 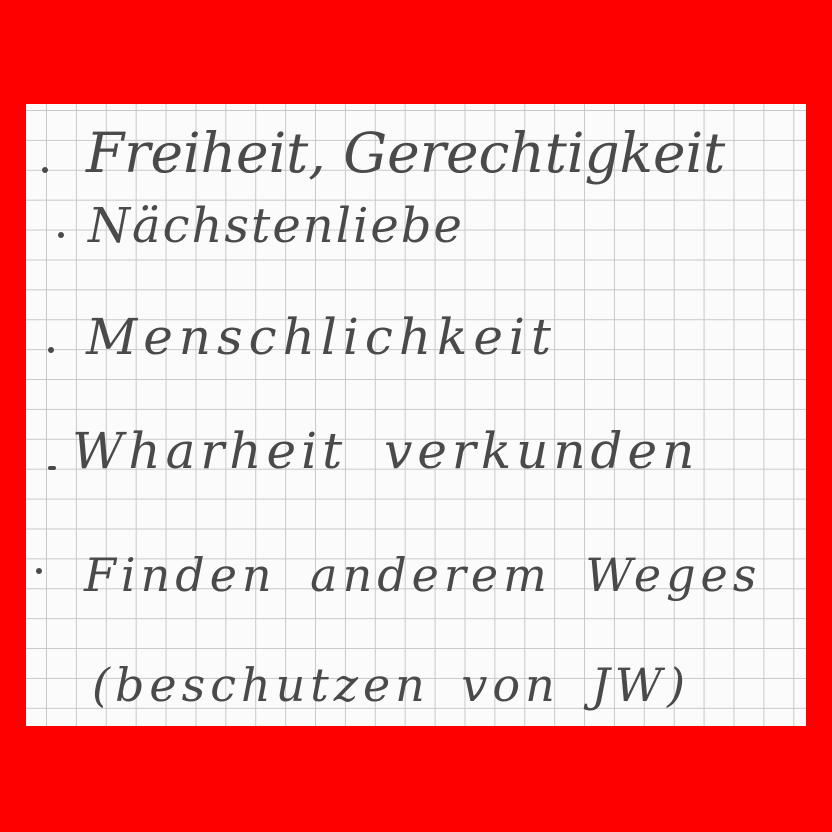 I want to click on note-text: Menschlichkeit, so click(x=322, y=337).